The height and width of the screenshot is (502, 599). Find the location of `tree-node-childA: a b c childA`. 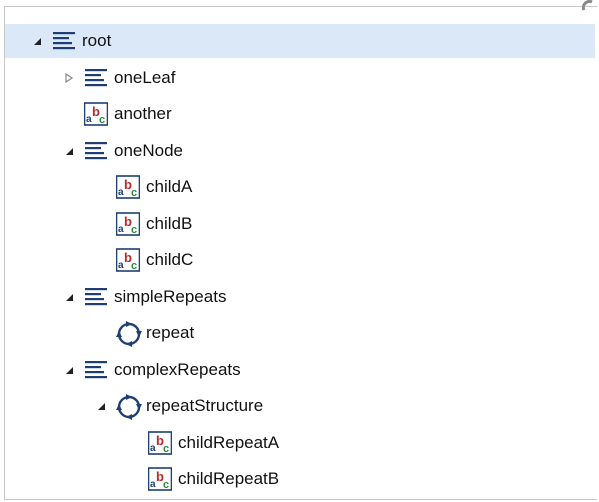

tree-node-childA: a b c childA is located at coordinates (143, 187).